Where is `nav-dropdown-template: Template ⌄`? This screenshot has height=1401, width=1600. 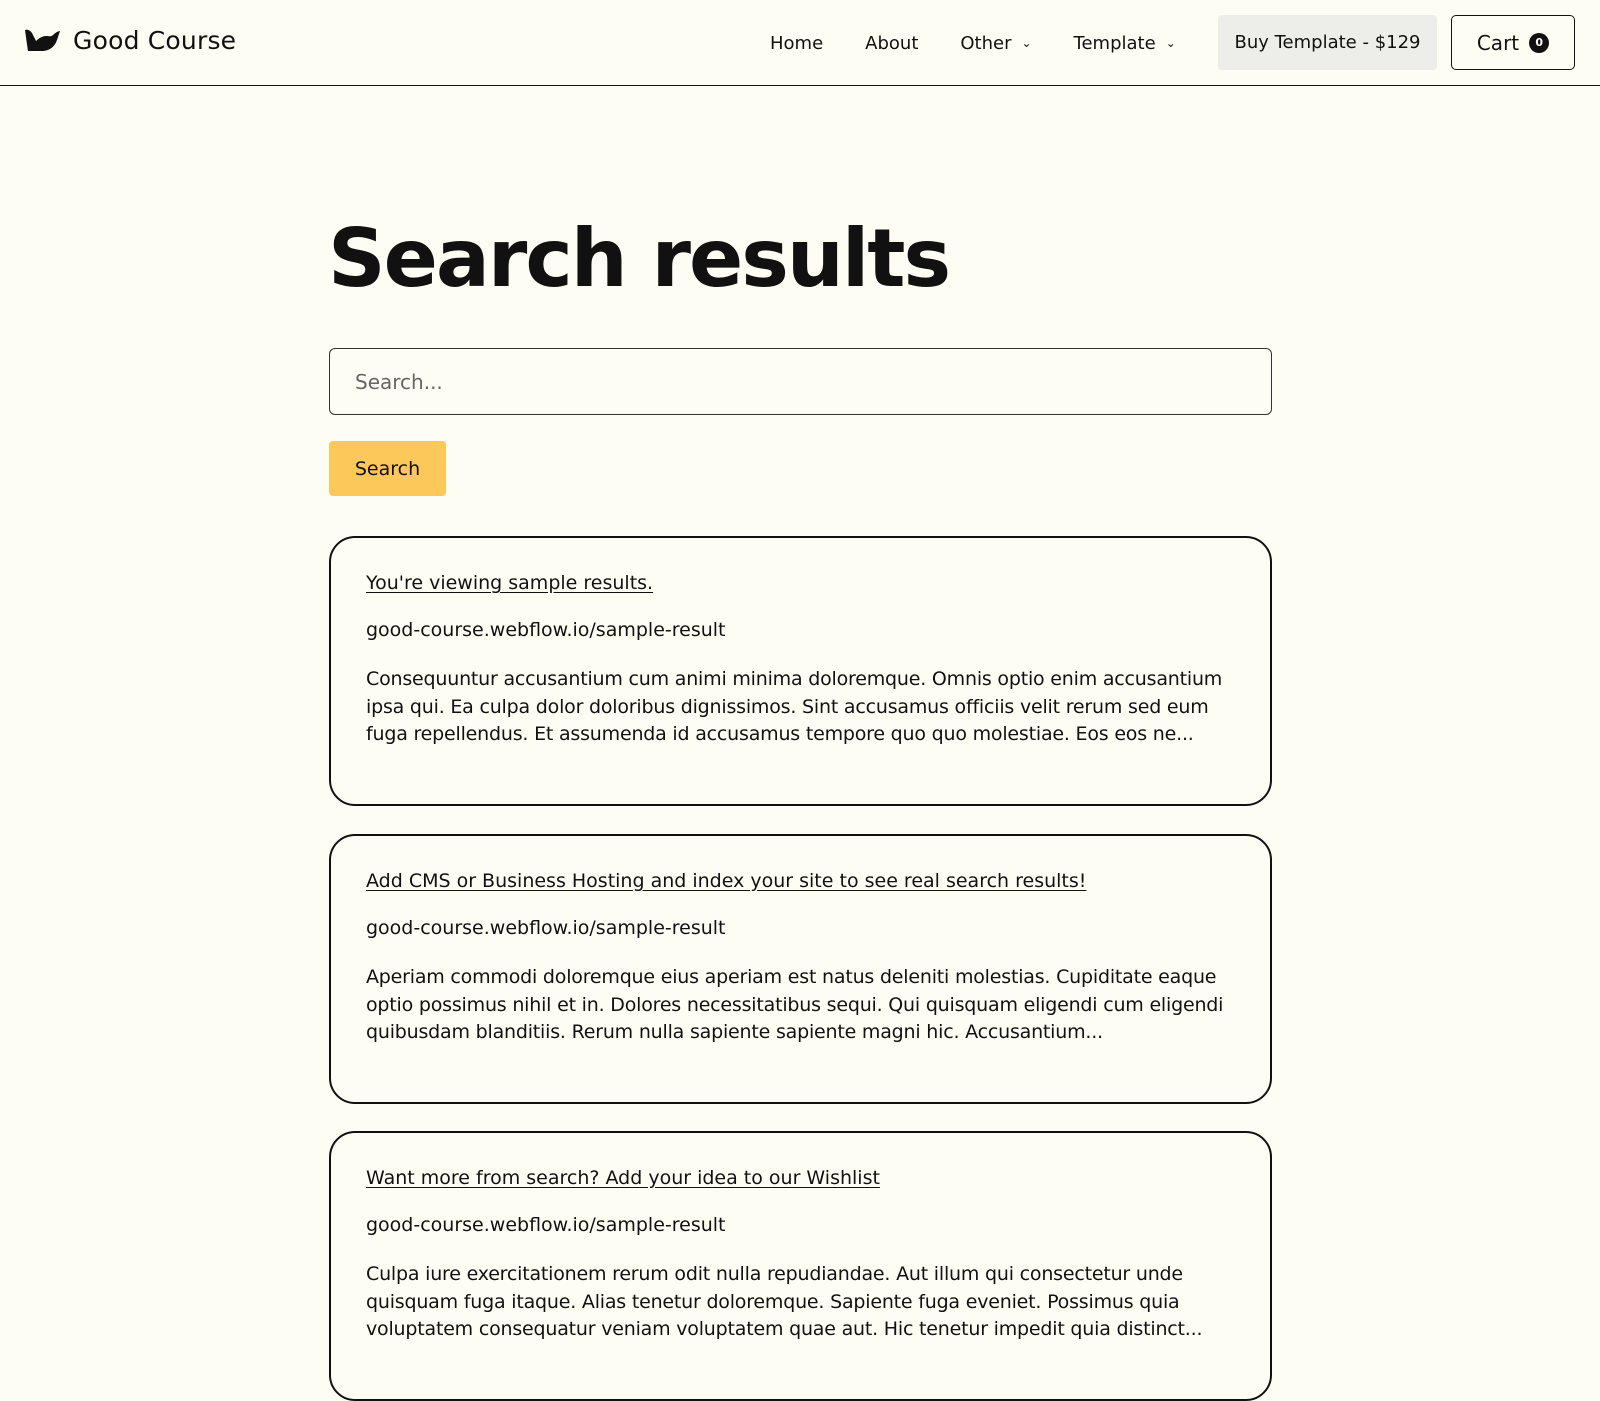 nav-dropdown-template: Template ⌄ is located at coordinates (1125, 43).